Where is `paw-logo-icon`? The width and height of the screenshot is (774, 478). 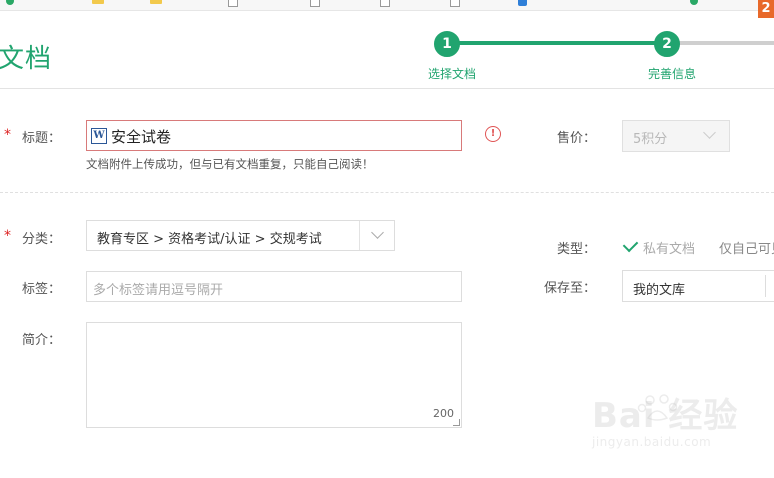 paw-logo-icon is located at coordinates (657, 407).